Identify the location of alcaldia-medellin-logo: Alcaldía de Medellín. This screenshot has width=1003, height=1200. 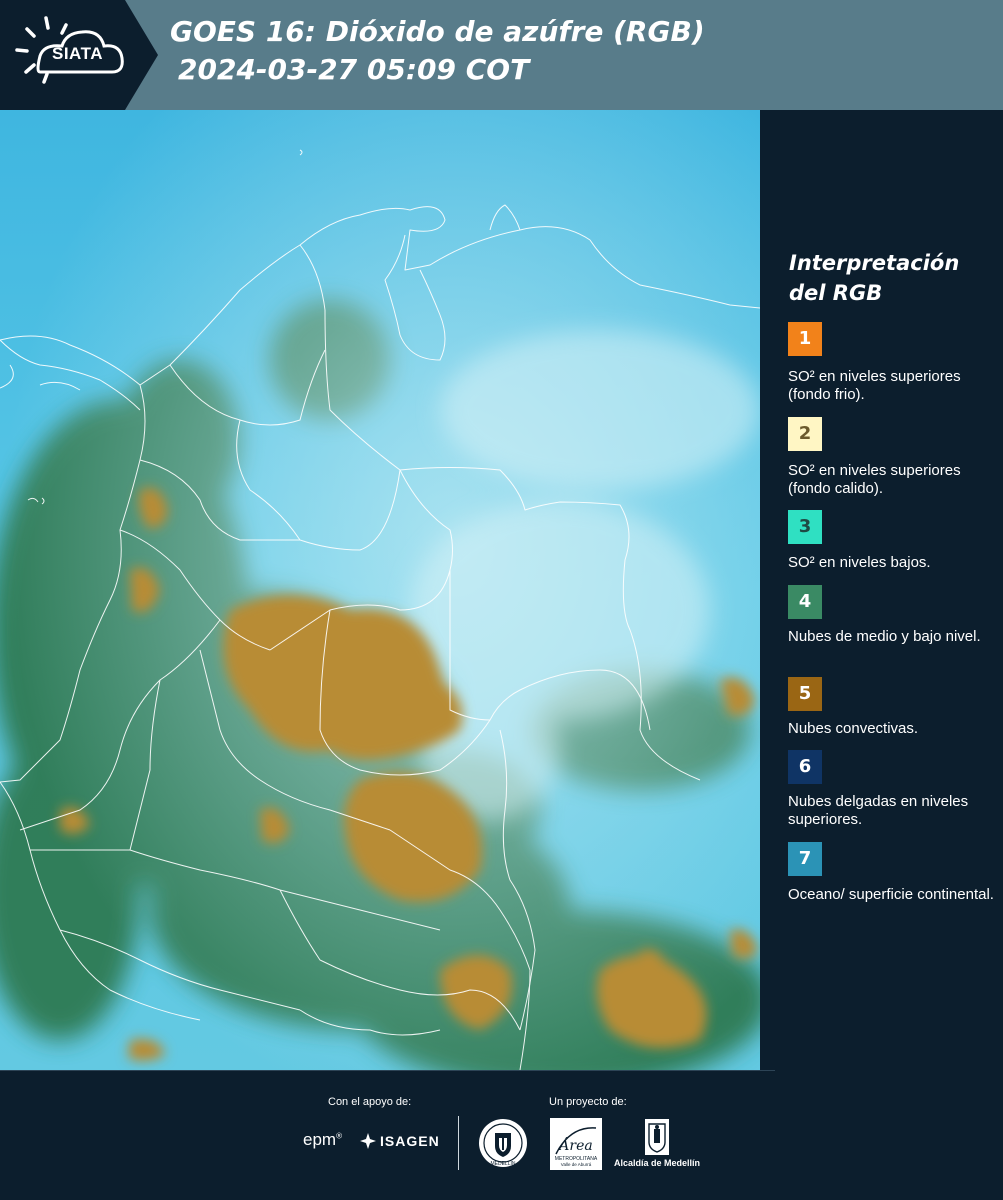
(657, 1143).